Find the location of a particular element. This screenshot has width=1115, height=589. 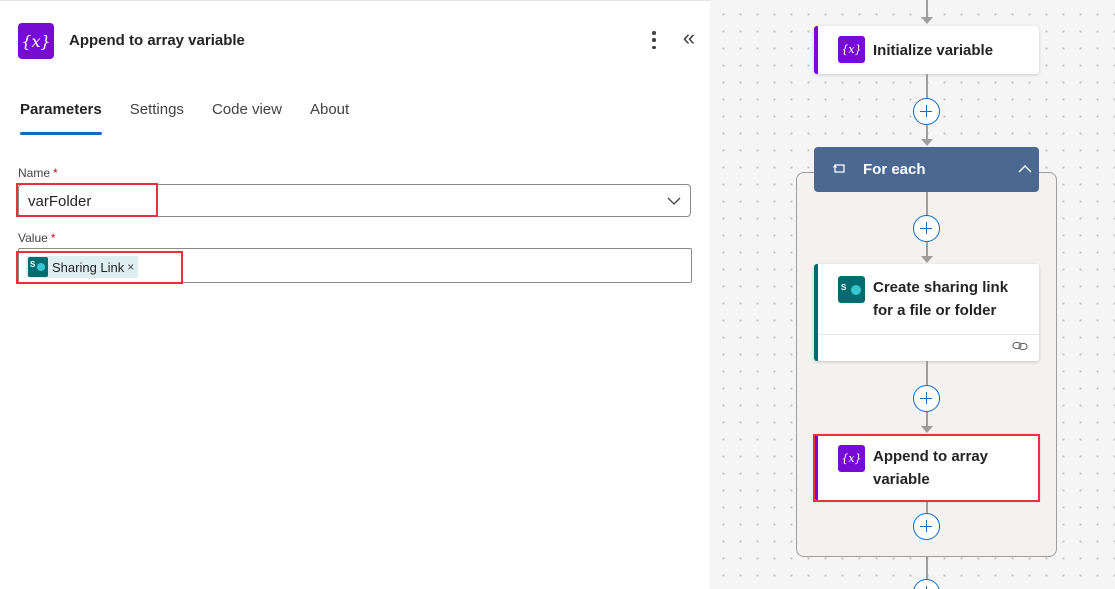

foreach-header: For each is located at coordinates (926, 169).